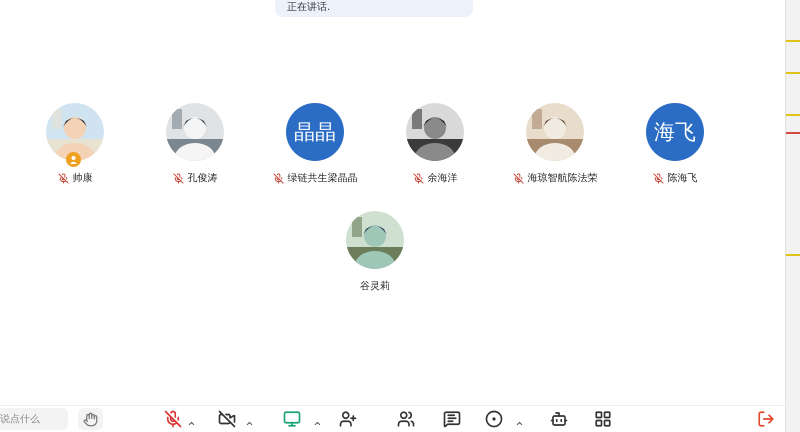 This screenshot has width=800, height=432. What do you see at coordinates (348, 419) in the screenshot?
I see `add-person-icon` at bounding box center [348, 419].